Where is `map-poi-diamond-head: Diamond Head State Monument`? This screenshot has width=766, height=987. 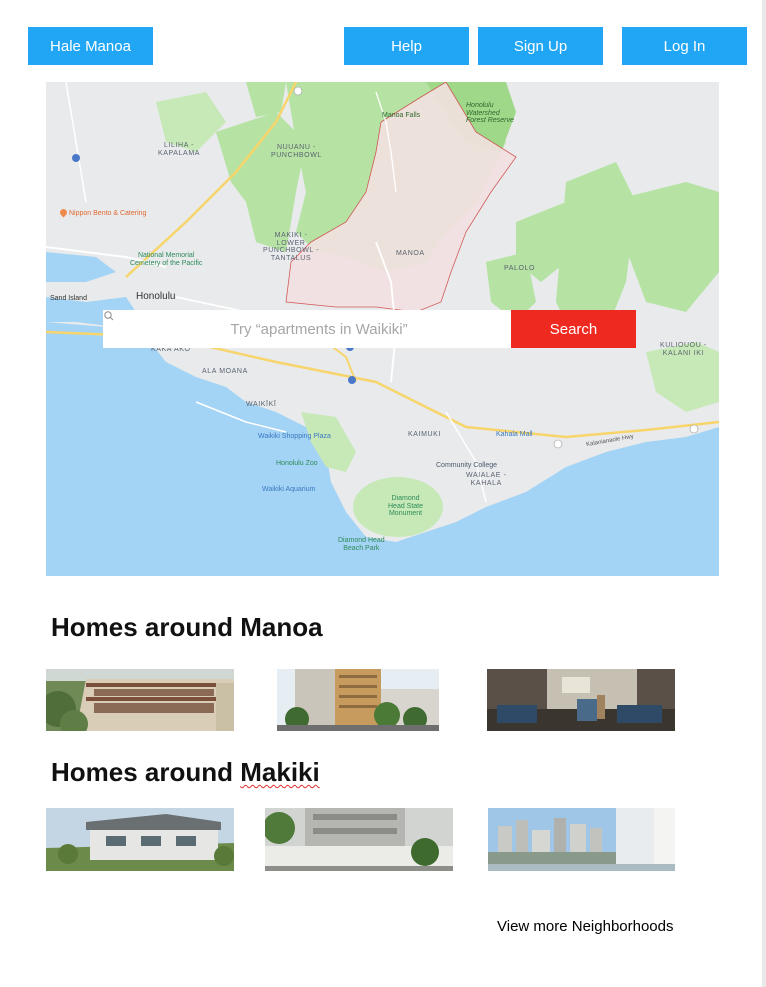
map-poi-diamond-head: Diamond Head State Monument is located at coordinates (406, 506).